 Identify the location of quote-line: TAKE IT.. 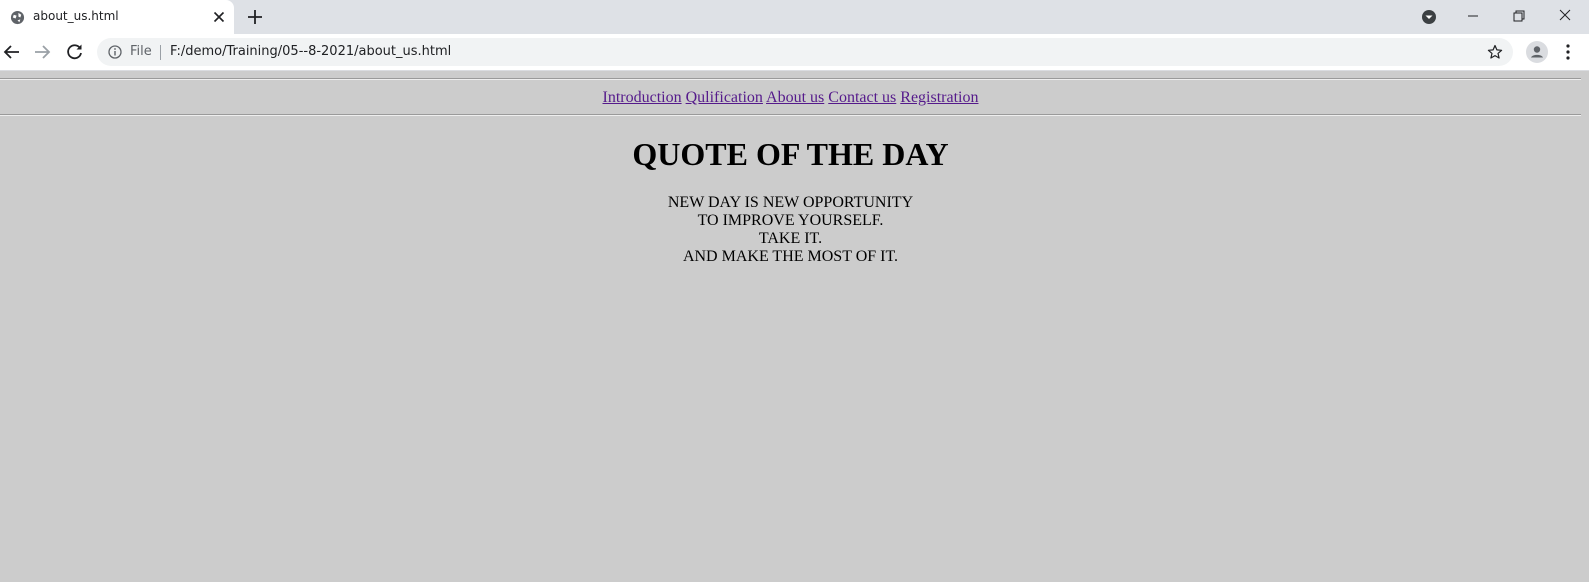
(790, 238).